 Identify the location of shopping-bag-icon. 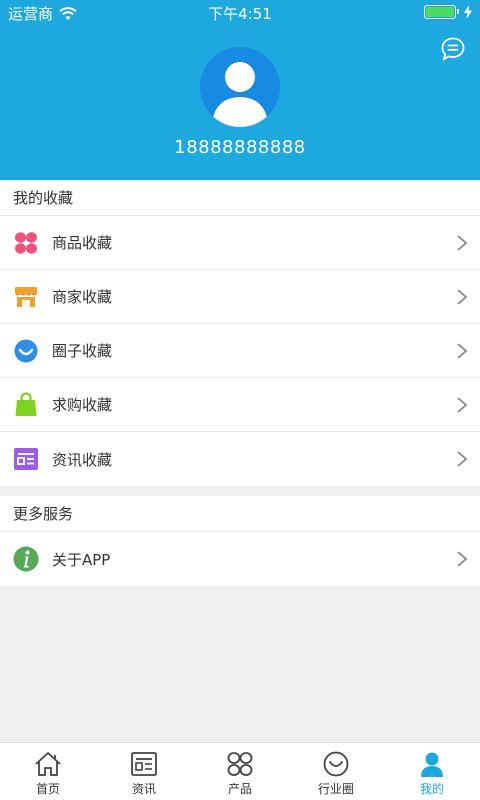
(26, 404).